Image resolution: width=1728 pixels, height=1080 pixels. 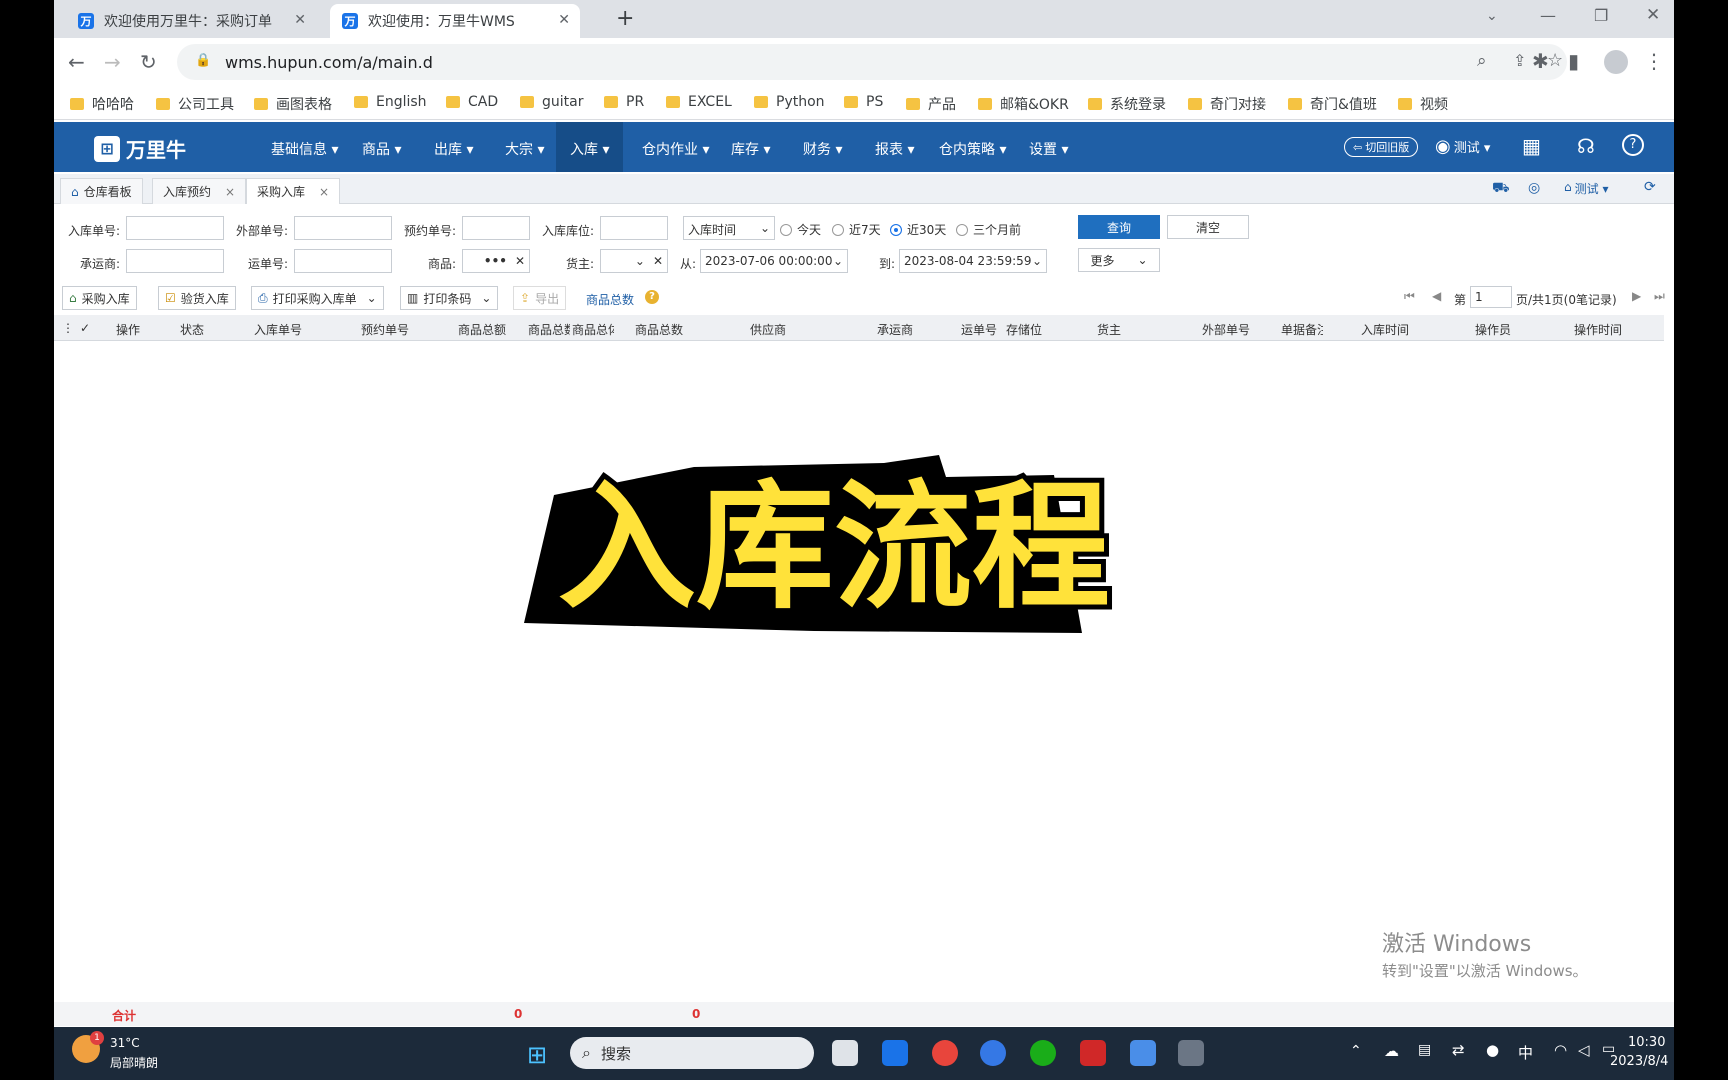 I want to click on column-header: 供应商, so click(x=768, y=329).